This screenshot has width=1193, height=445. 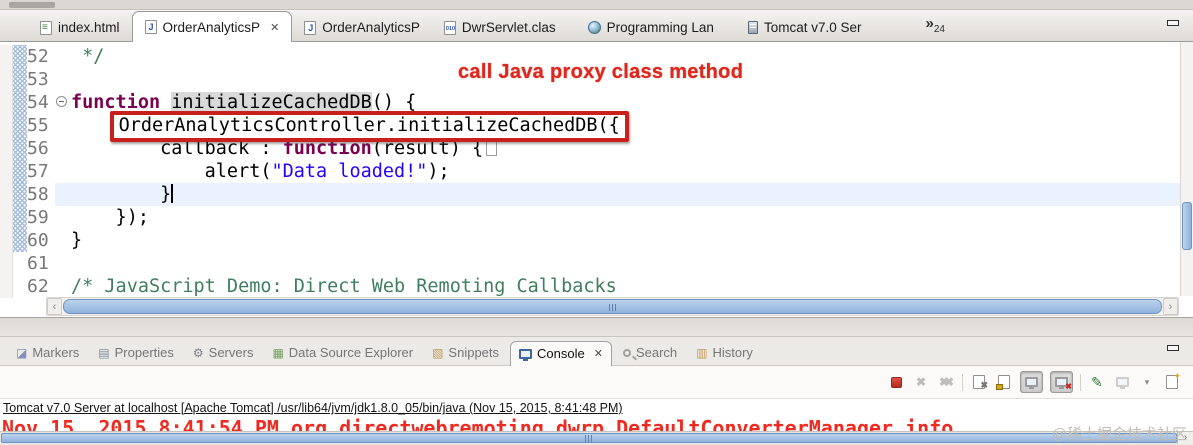 I want to click on tab-history: ▥ History, so click(x=724, y=353).